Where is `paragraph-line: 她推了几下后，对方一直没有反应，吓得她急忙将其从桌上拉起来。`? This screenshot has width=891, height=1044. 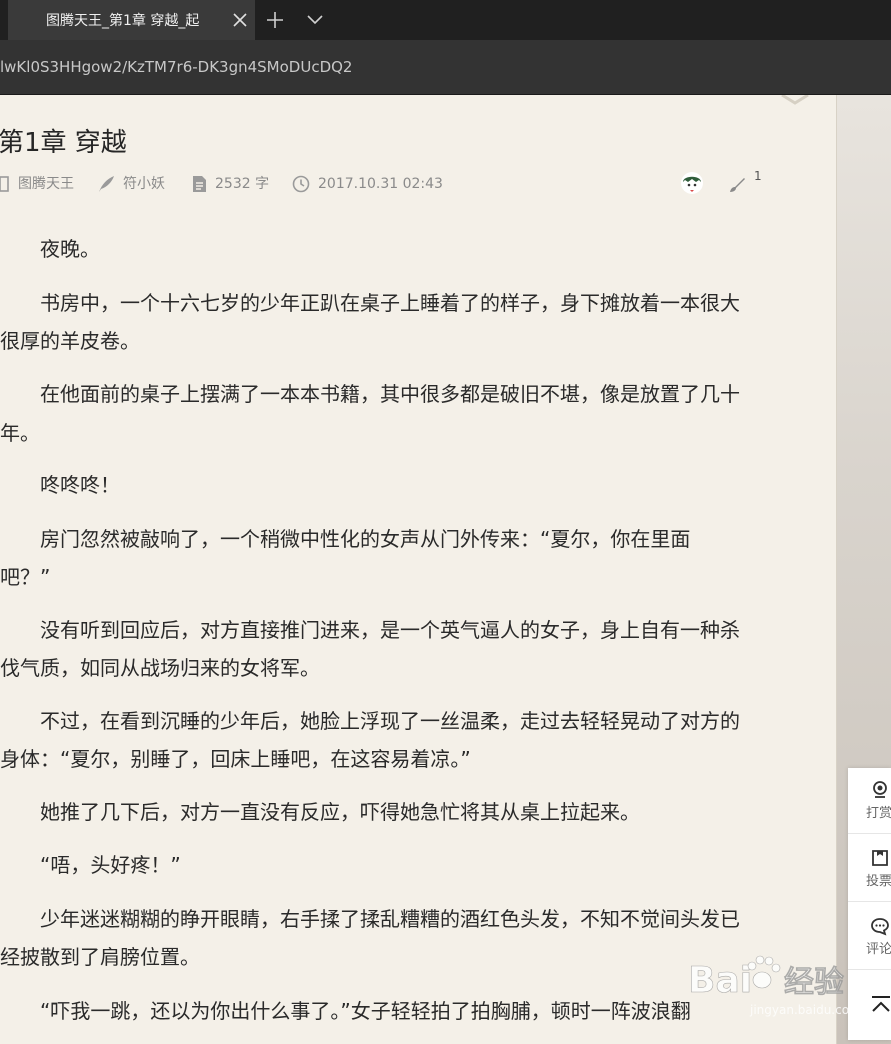 paragraph-line: 她推了几下后，对方一直没有反应，吓得她急忙将其从桌上拉起来。 is located at coordinates (320, 812).